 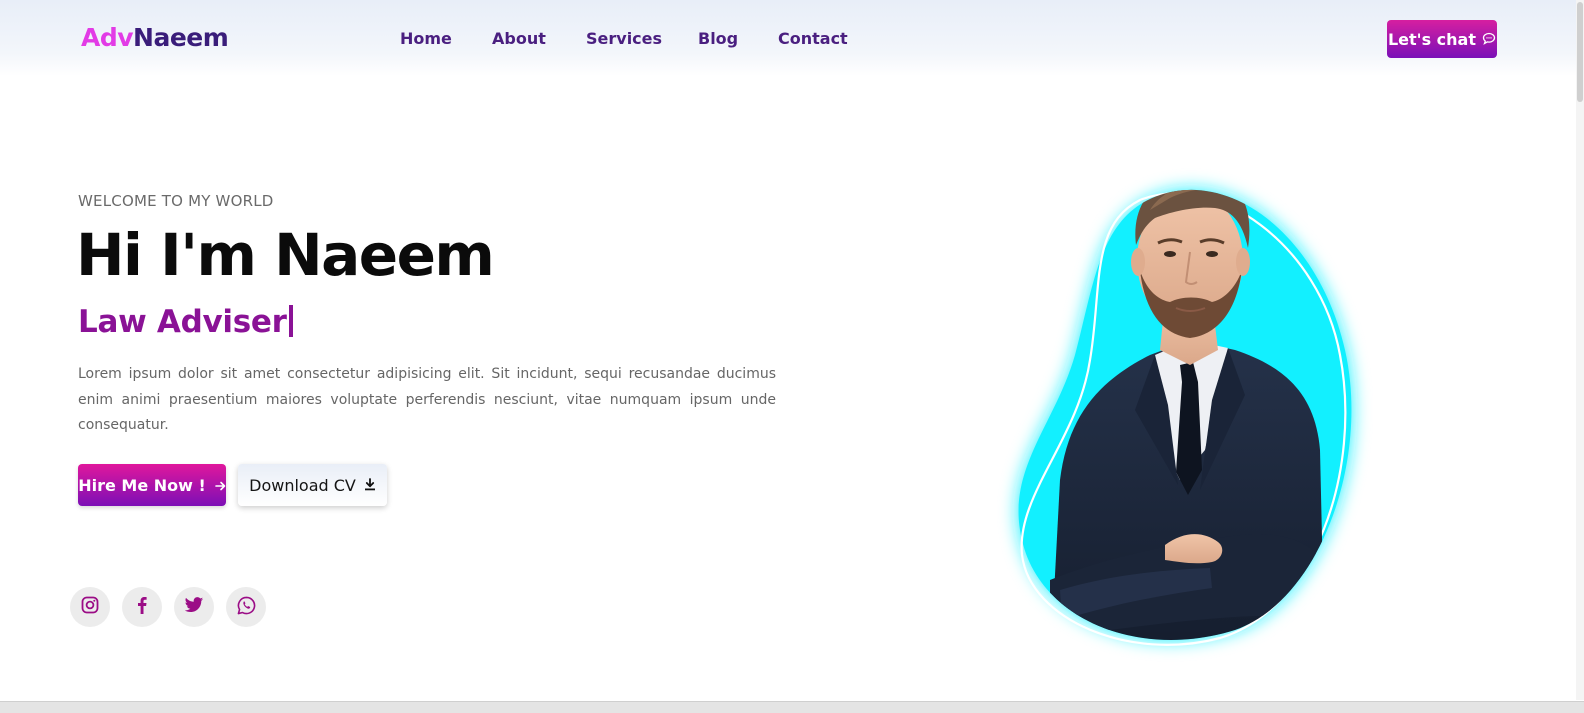 What do you see at coordinates (519, 39) in the screenshot?
I see `nav-about: About` at bounding box center [519, 39].